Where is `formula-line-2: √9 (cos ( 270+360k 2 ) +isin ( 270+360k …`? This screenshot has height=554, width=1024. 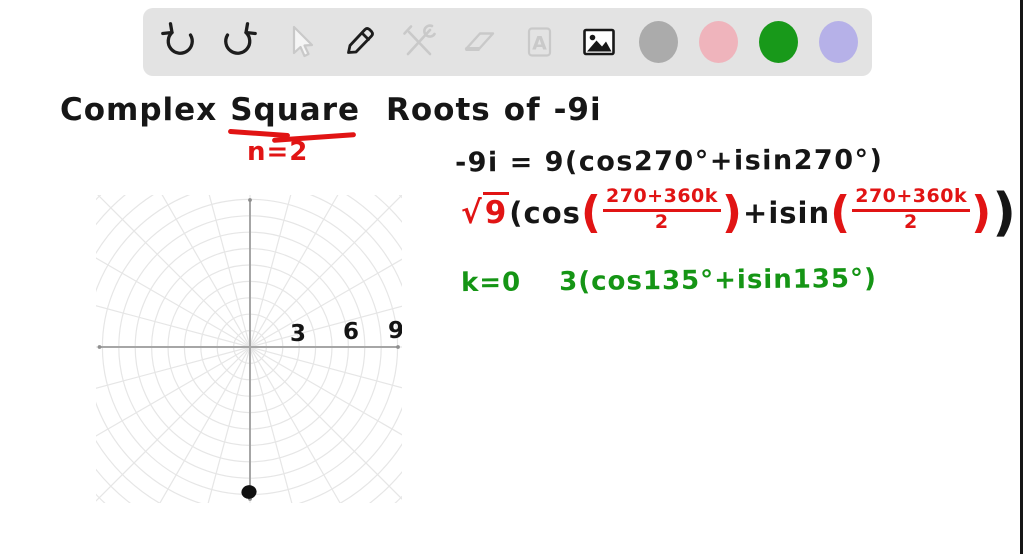 formula-line-2: √9 (cos ( 270+360k 2 ) +isin ( 270+360k … is located at coordinates (739, 212).